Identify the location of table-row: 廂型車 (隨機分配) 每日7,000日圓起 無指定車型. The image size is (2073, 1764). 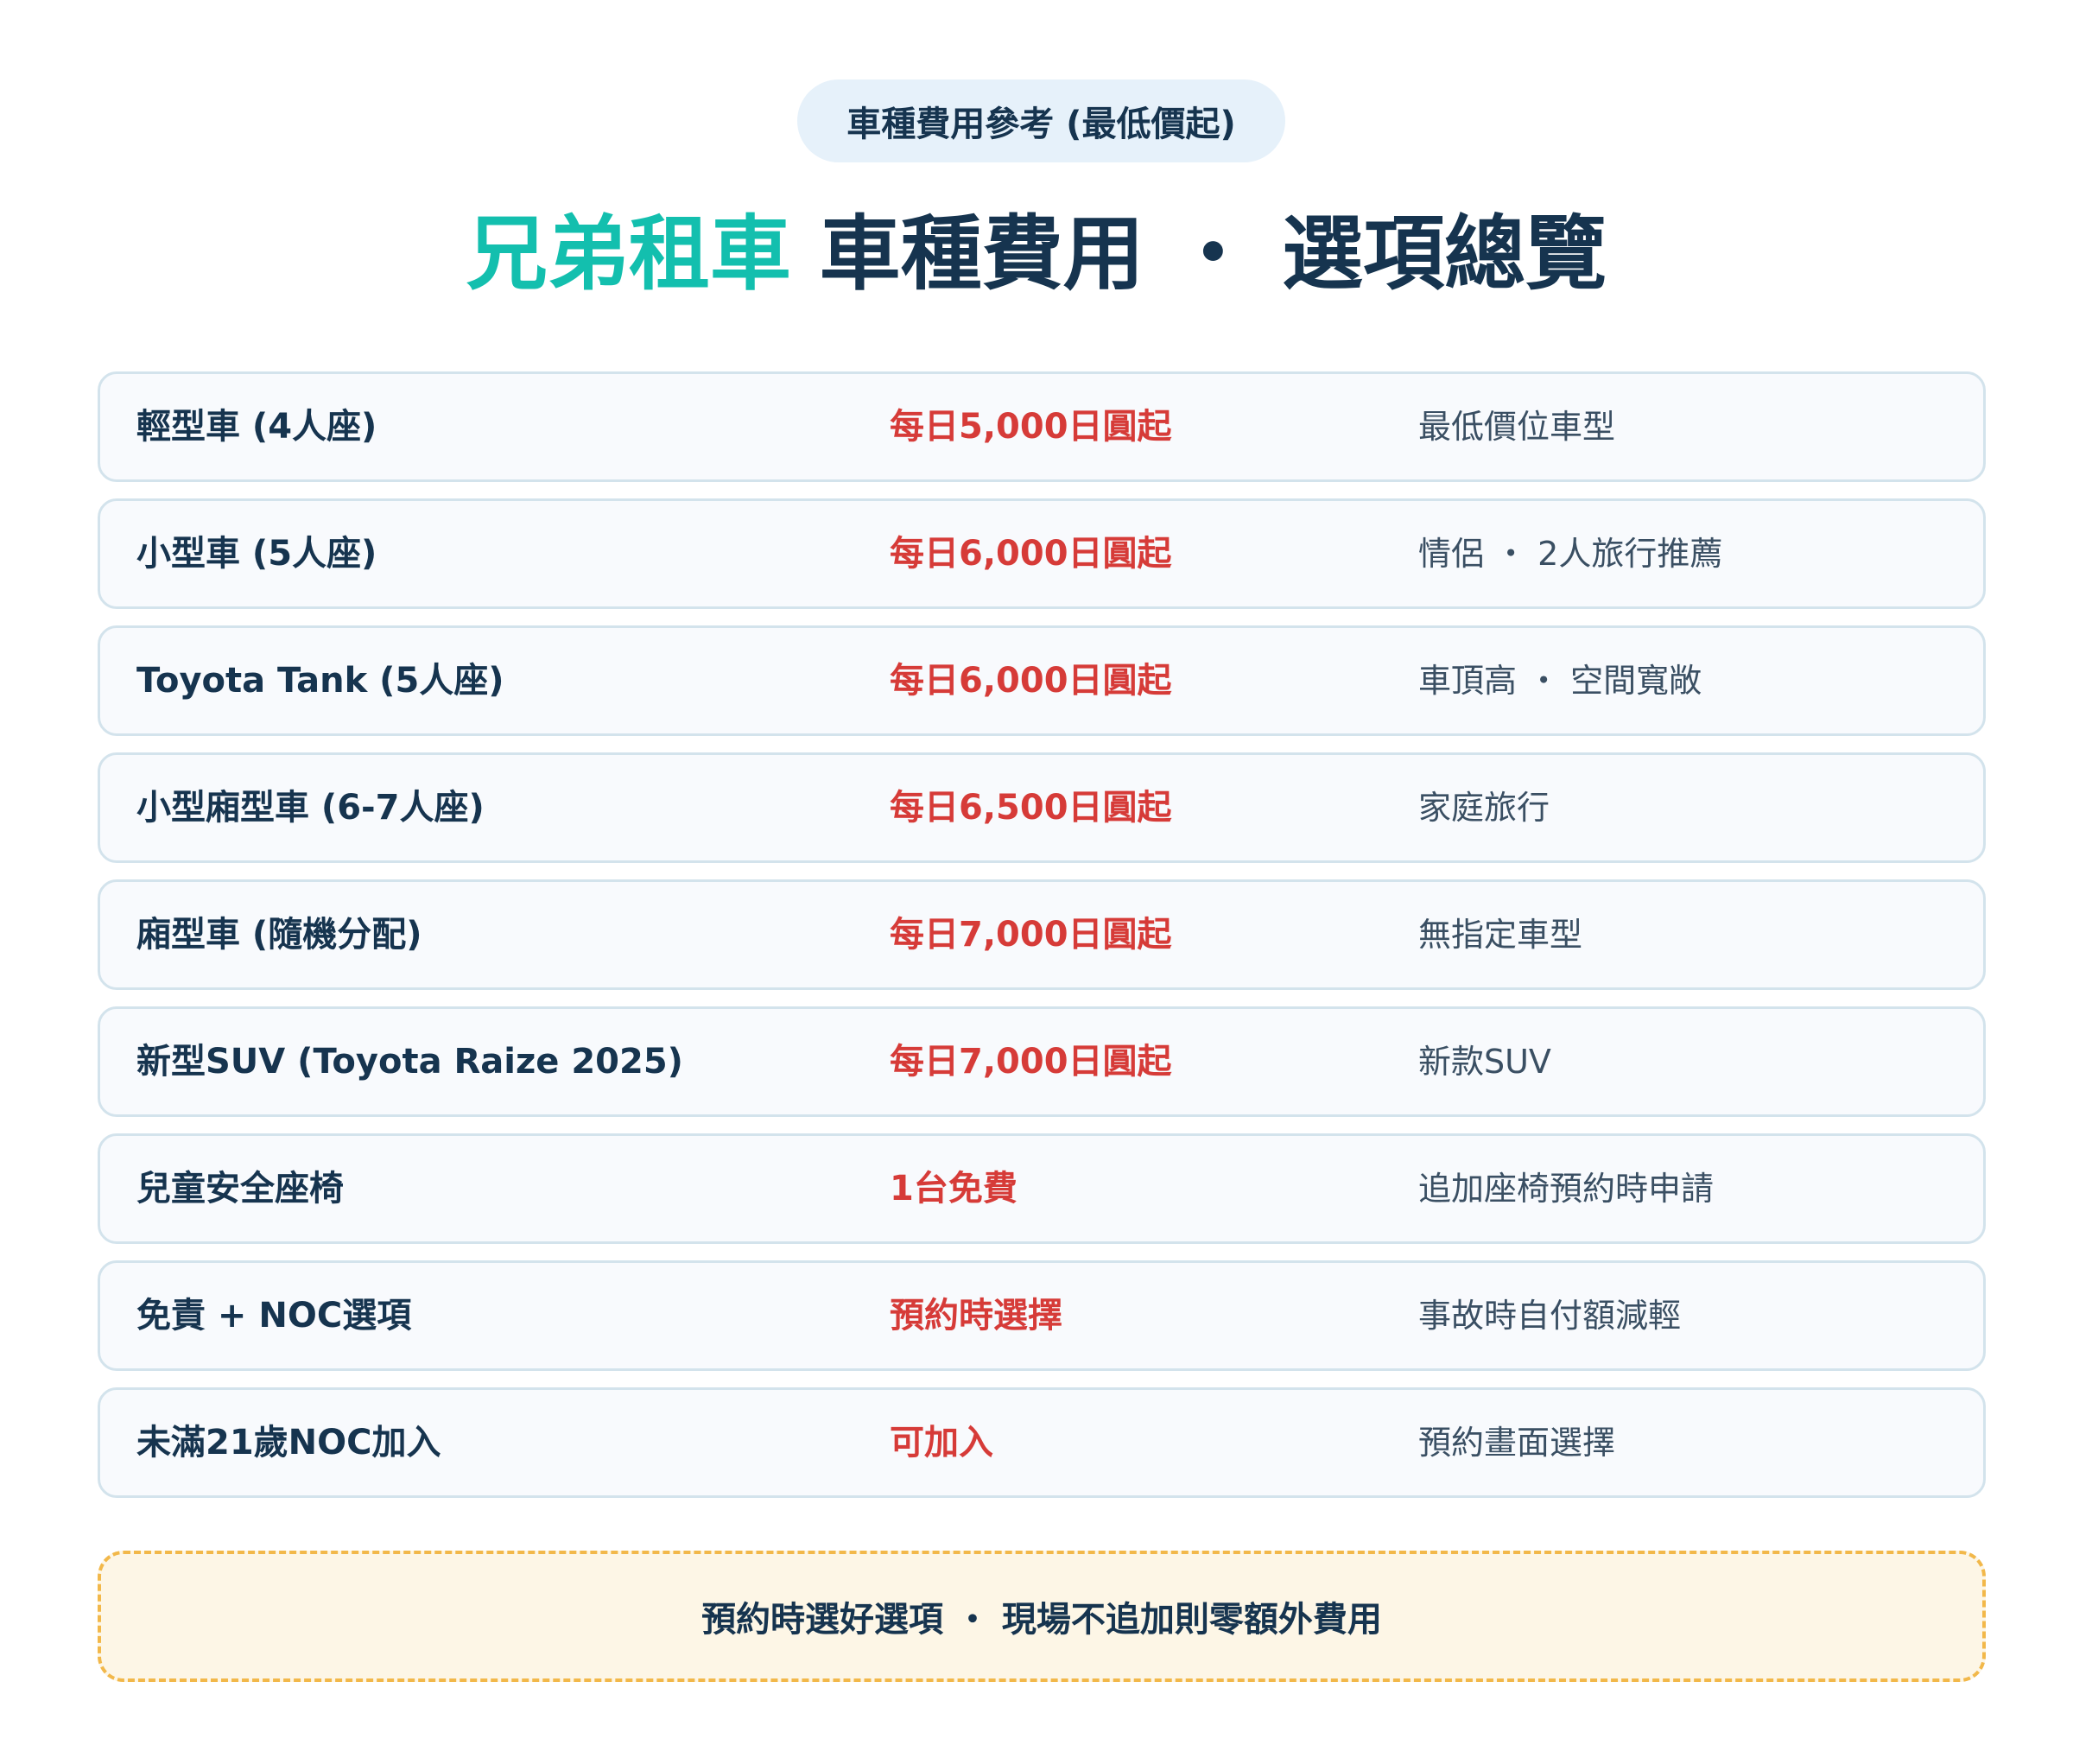
(1042, 934).